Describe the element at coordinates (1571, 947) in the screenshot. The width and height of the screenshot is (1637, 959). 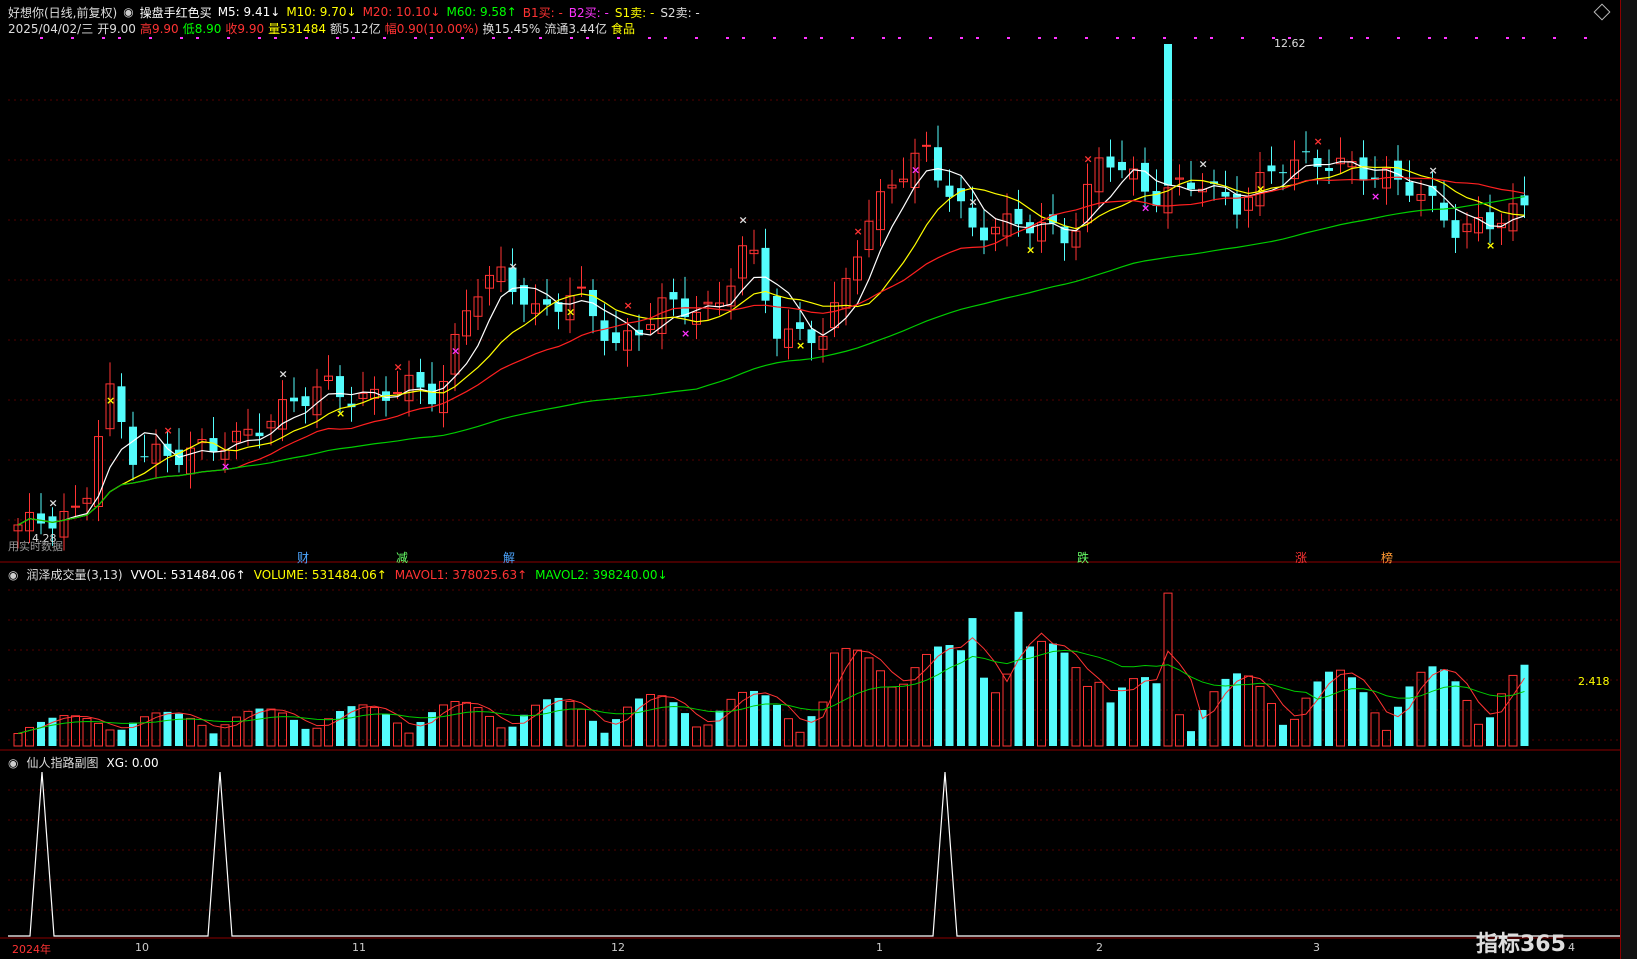
I see `date-label-4: 4` at that location.